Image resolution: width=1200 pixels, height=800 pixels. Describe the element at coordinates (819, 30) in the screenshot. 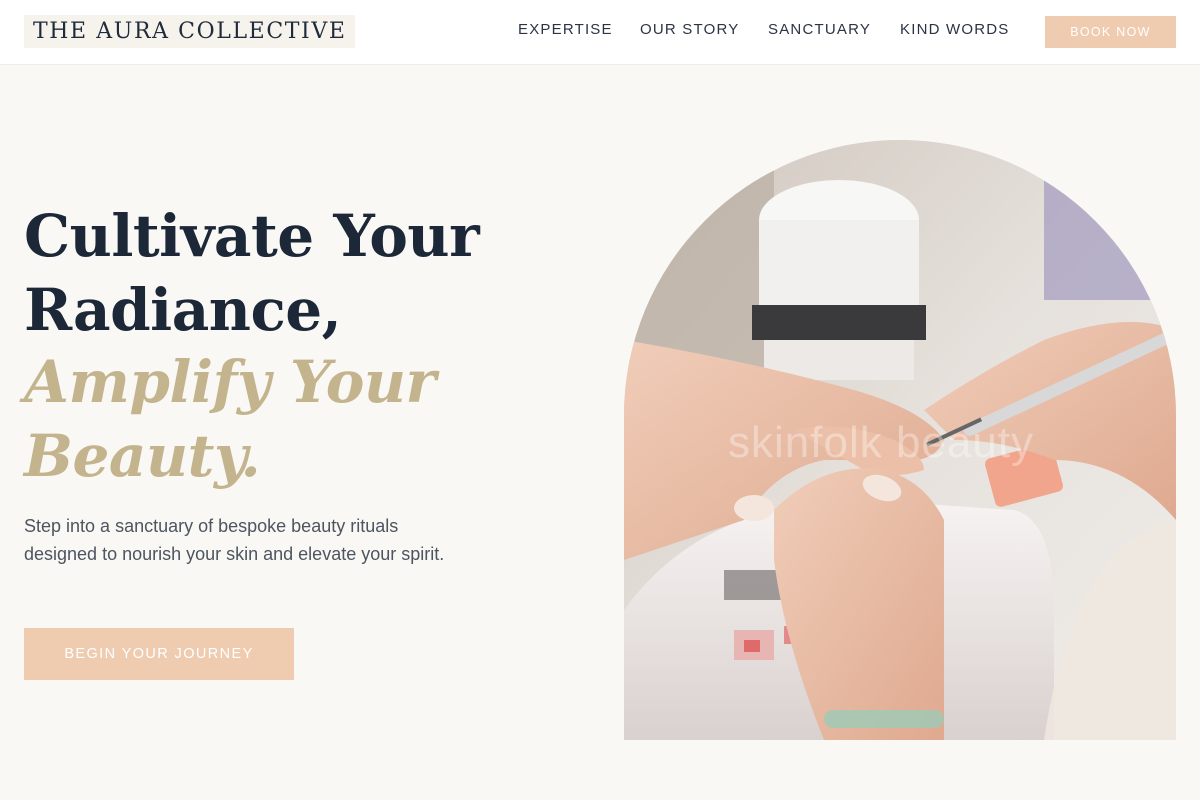

I see `nav-sanctuary: SANCTUARY` at that location.